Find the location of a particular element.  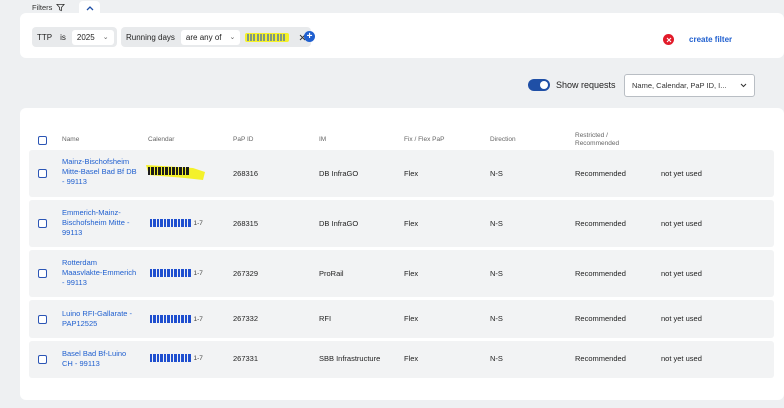

row-name-link: Rotterdam Maasvlakte-Emmerich - 99113 is located at coordinates (99, 273).